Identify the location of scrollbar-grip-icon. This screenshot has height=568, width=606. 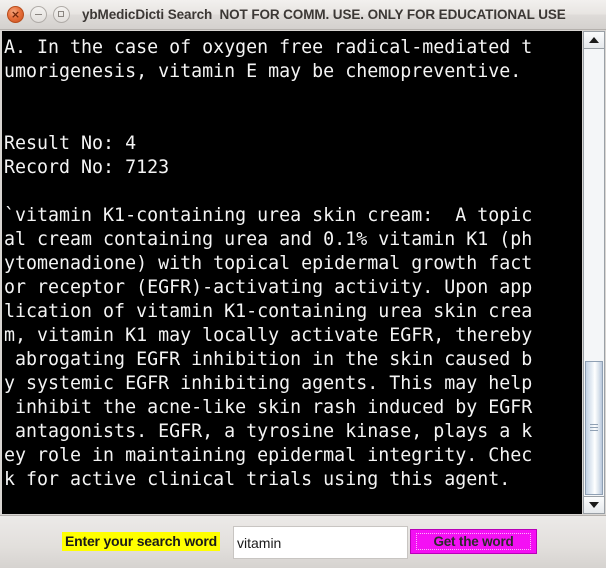
(594, 428).